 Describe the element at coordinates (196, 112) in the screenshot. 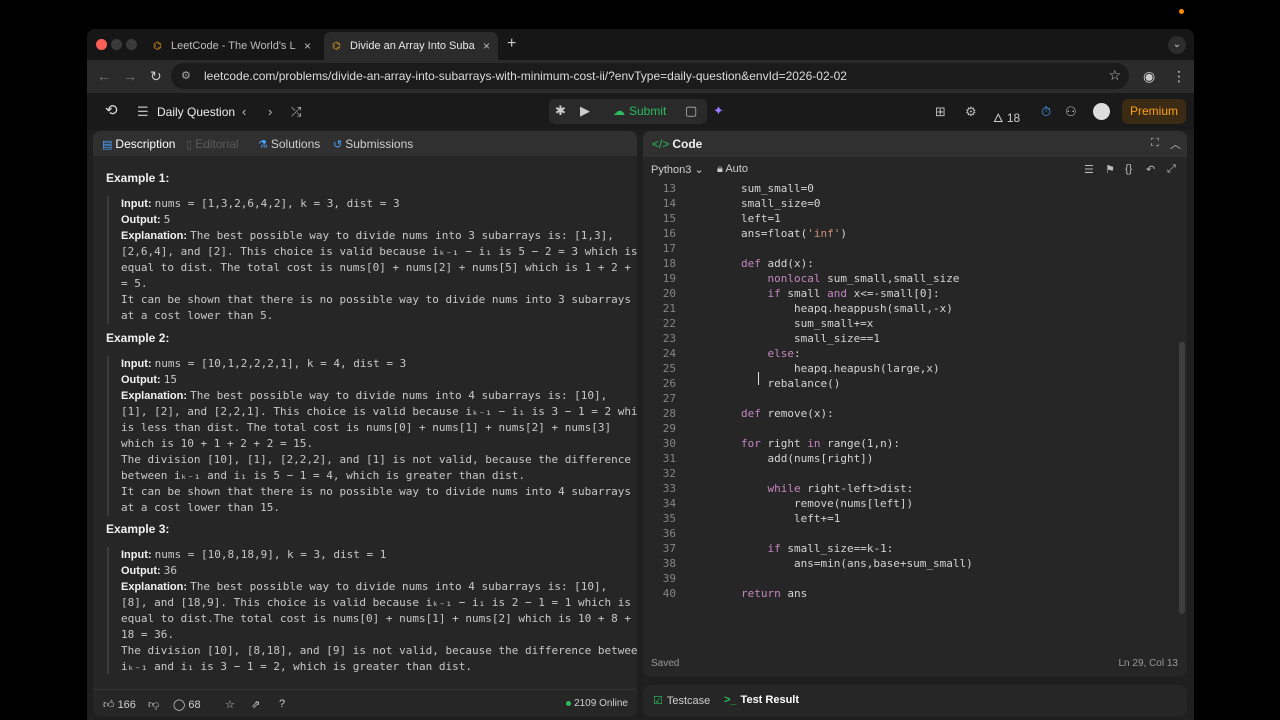

I see `problem-list-title: Daily Question` at that location.